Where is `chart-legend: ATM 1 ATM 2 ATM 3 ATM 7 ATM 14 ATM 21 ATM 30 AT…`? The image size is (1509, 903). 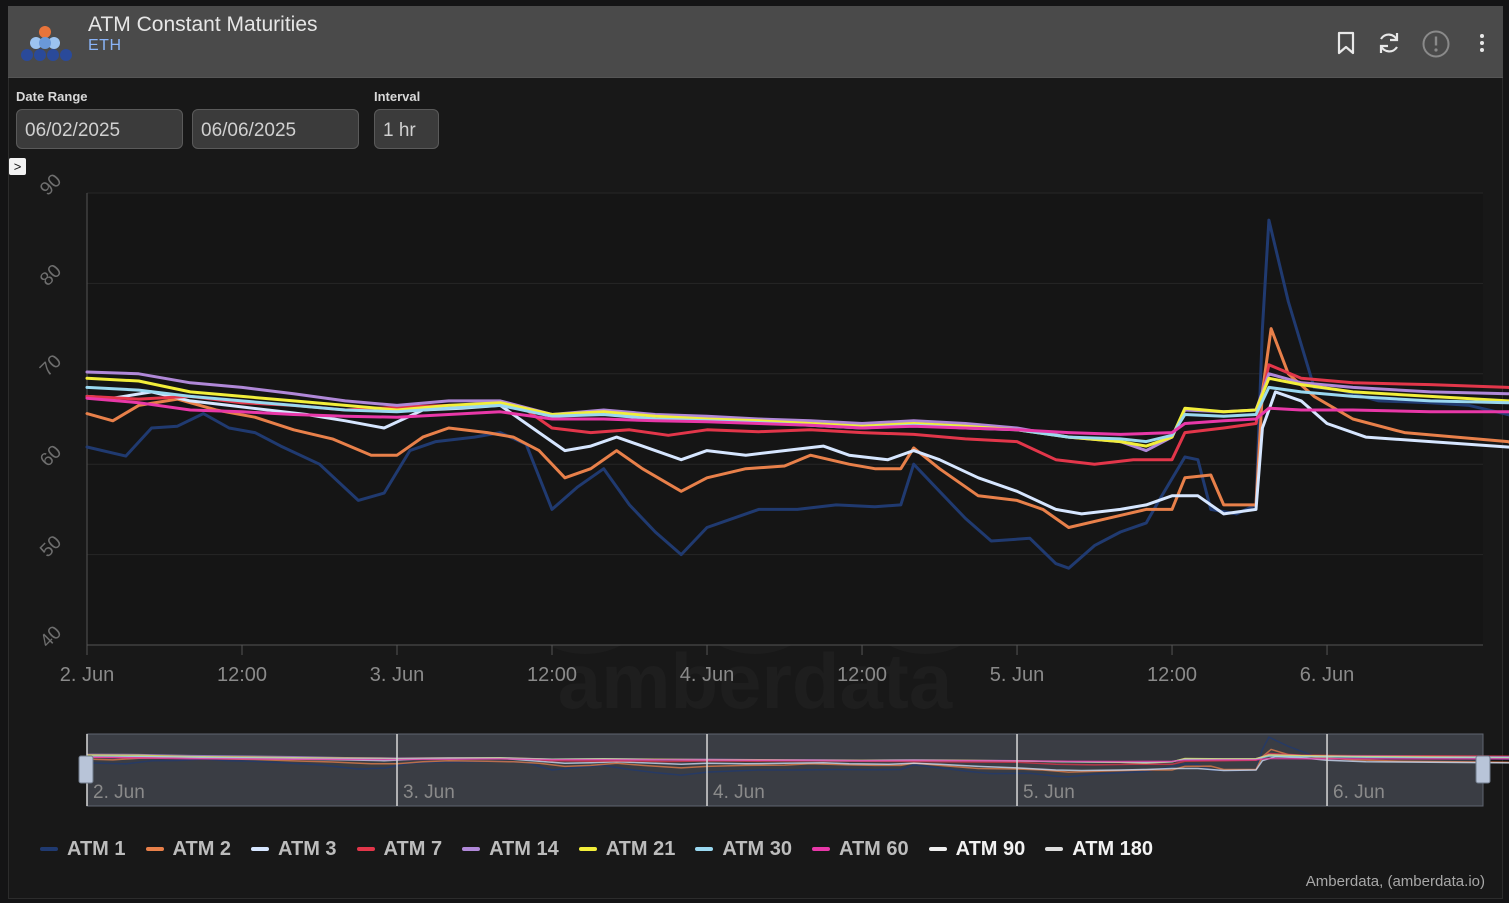 chart-legend: ATM 1 ATM 2 ATM 3 ATM 7 ATM 14 ATM 21 ATM 30 AT… is located at coordinates (606, 849).